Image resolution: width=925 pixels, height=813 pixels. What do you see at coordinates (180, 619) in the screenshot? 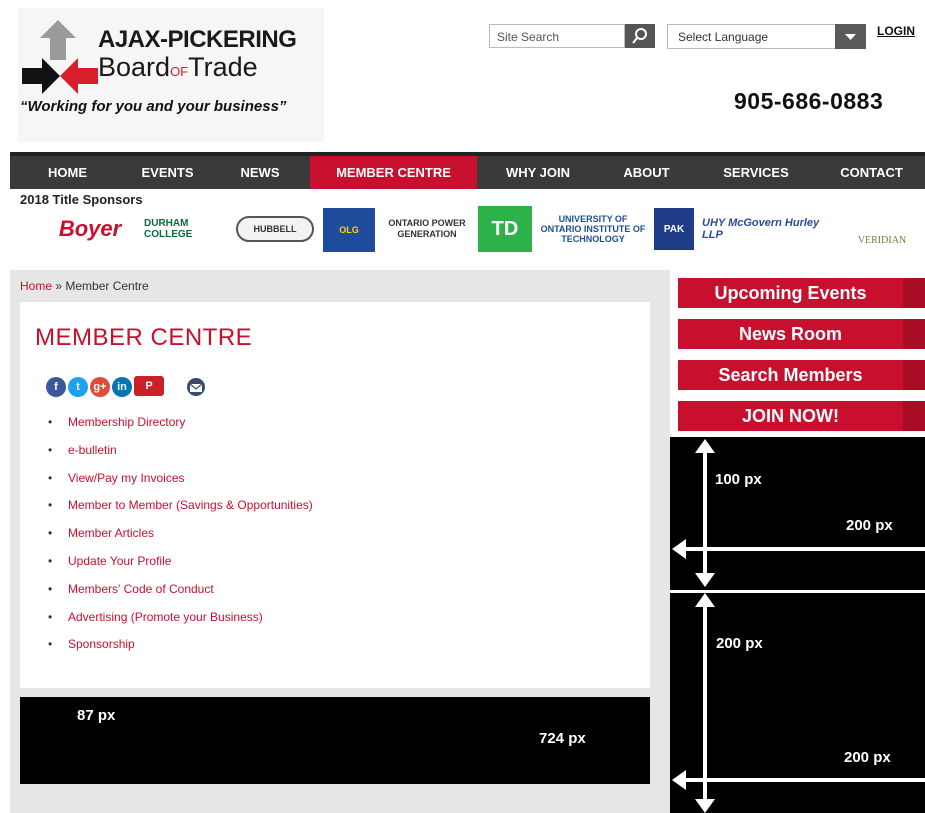
I see `link-advertising: Advertising (Promote your Business)` at bounding box center [180, 619].